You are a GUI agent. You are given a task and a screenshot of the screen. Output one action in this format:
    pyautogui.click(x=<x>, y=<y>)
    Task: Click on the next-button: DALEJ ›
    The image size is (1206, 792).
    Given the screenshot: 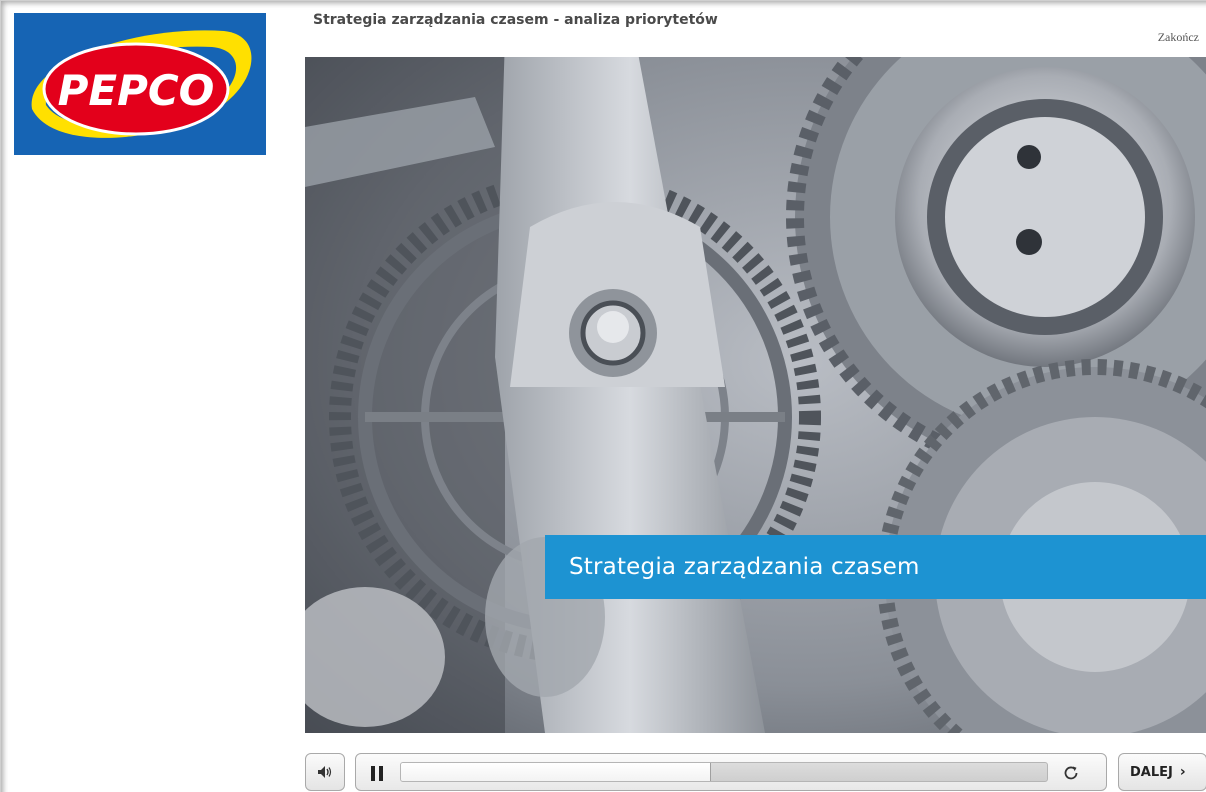 What is the action you would take?
    pyautogui.click(x=1162, y=772)
    